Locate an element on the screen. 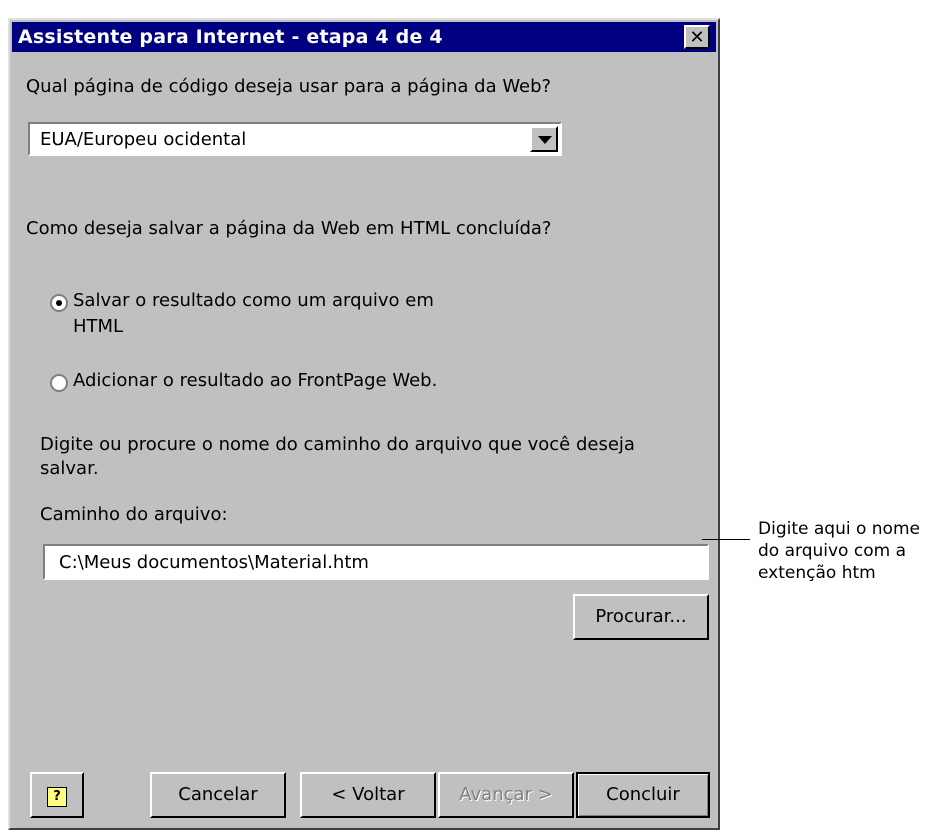 This screenshot has width=950, height=838. cancel-button: Cancelar is located at coordinates (218, 795).